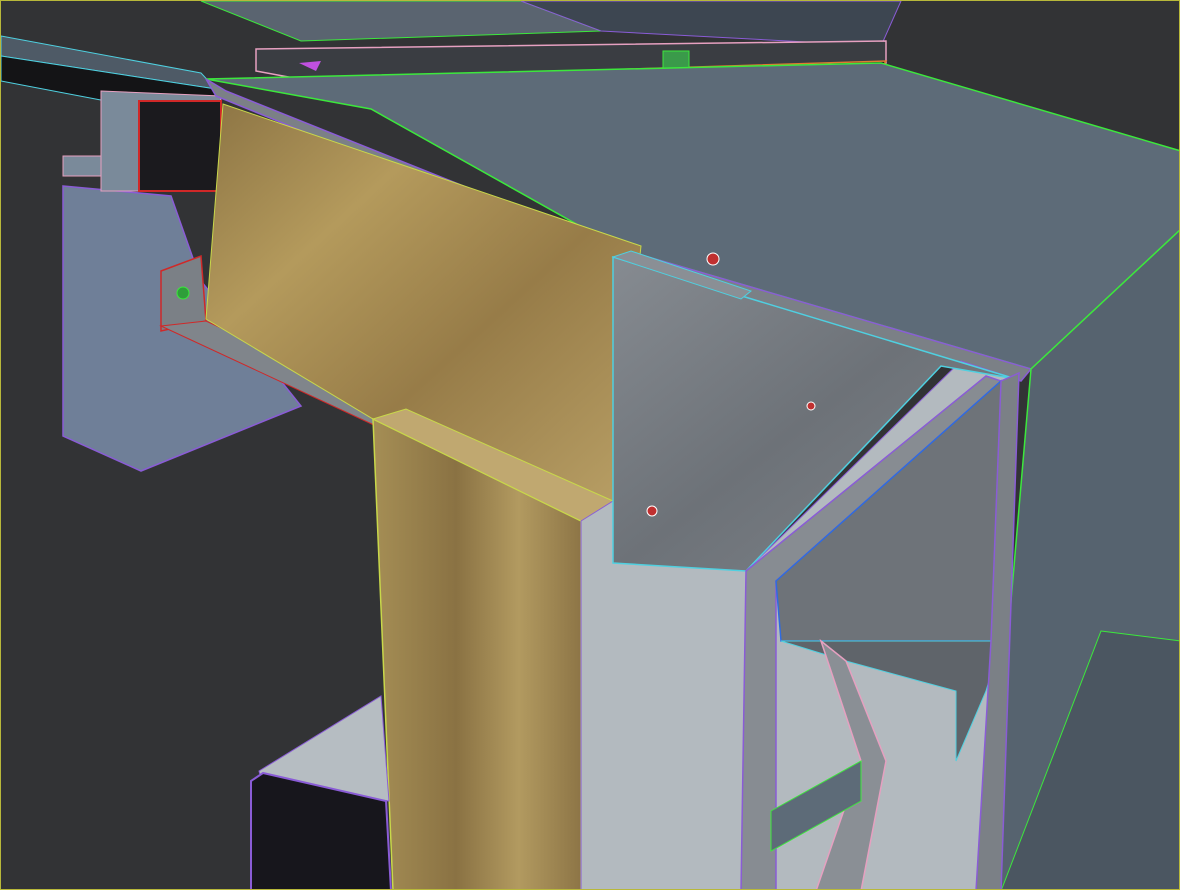 This screenshot has height=890, width=1180. I want to click on window-gasket, so click(180, 146).